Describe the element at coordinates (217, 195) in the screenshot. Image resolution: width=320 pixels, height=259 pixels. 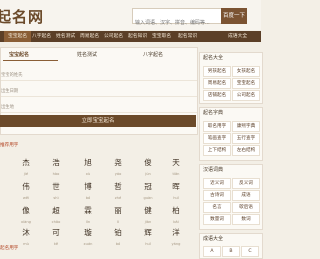
I see `sidebar-link: 古诗词` at that location.